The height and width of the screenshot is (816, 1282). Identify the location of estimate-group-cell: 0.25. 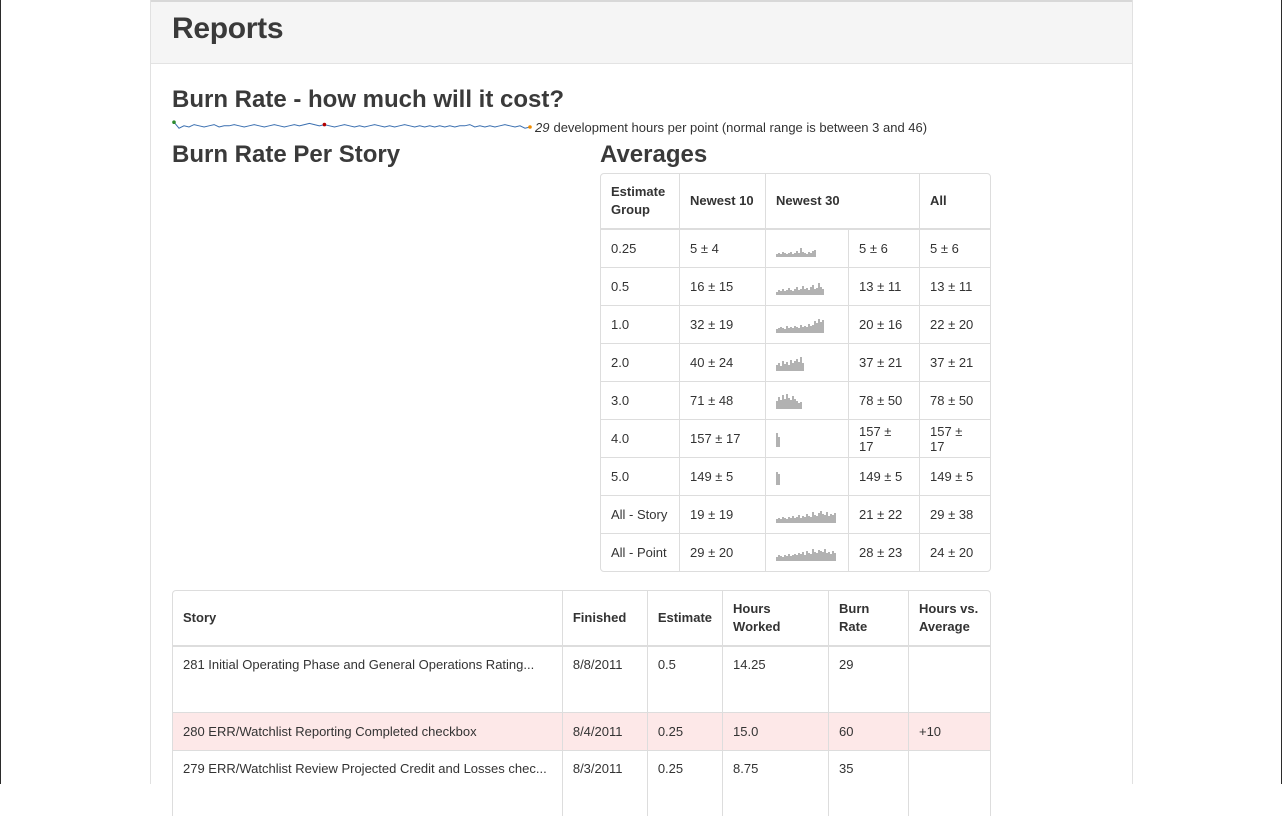
(640, 248).